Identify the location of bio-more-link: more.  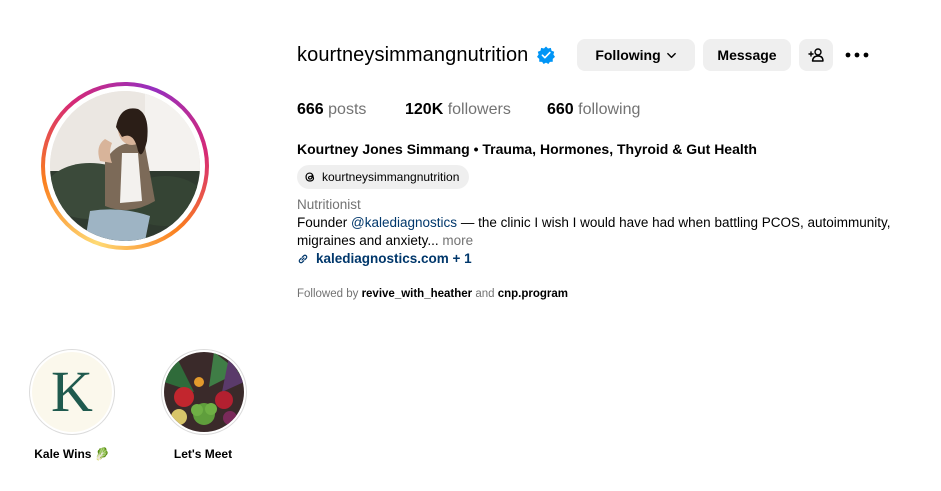
(457, 240).